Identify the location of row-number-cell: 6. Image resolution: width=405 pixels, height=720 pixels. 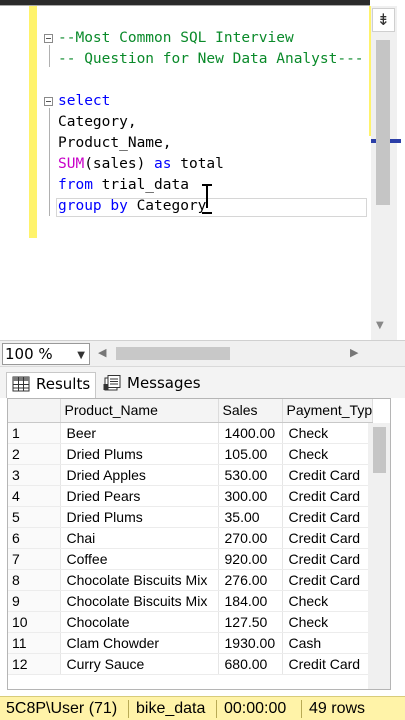
(34, 538).